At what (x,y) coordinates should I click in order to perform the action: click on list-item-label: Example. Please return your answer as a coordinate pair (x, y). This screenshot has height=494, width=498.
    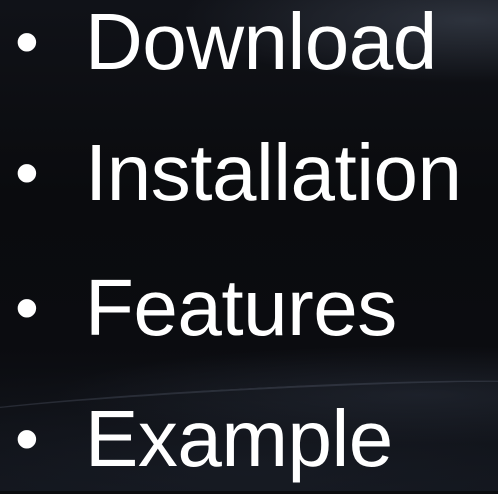
    Looking at the image, I should click on (239, 438).